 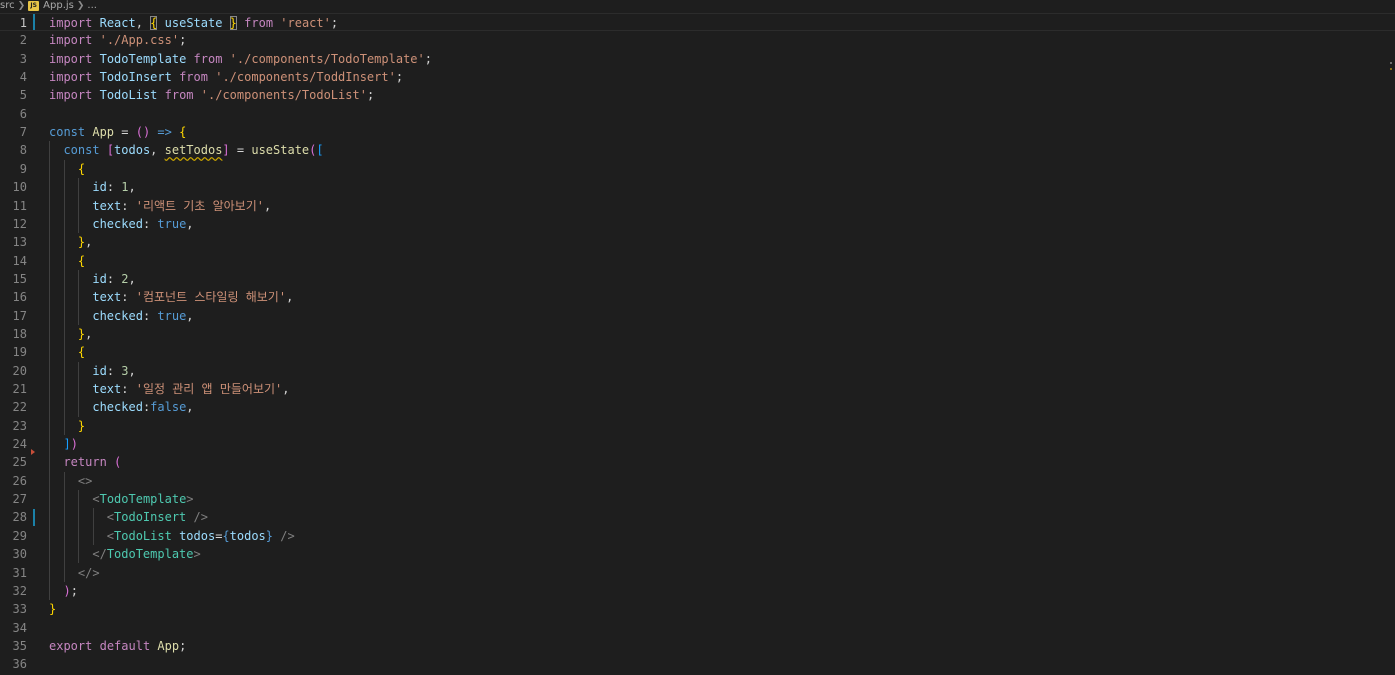 I want to click on line-code: },, so click(x=70, y=242).